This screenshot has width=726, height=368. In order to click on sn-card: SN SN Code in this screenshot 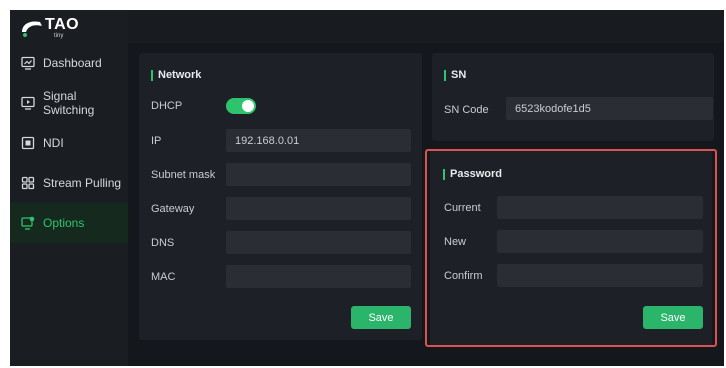, I will do `click(573, 97)`.